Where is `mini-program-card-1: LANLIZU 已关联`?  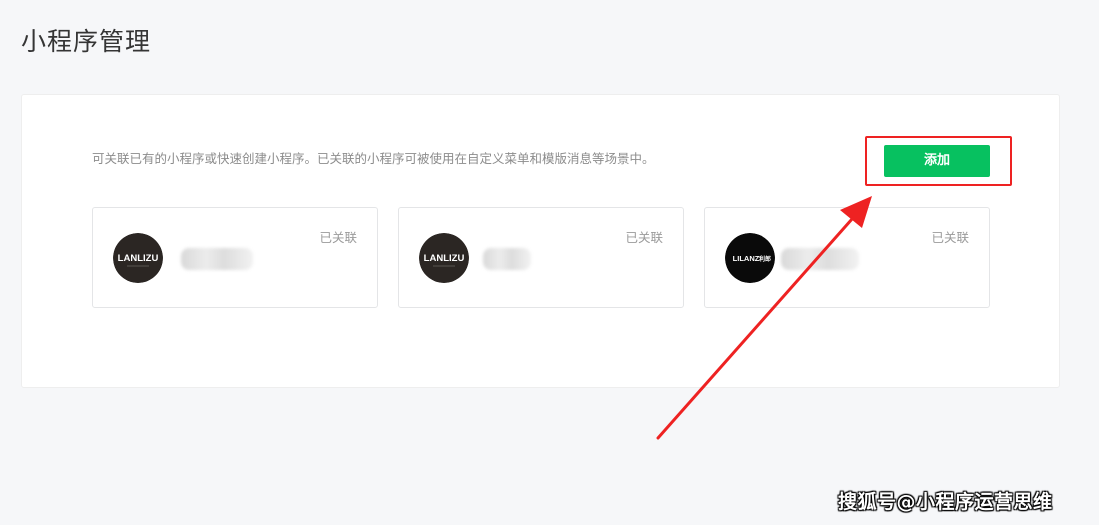
mini-program-card-1: LANLIZU 已关联 is located at coordinates (235, 257).